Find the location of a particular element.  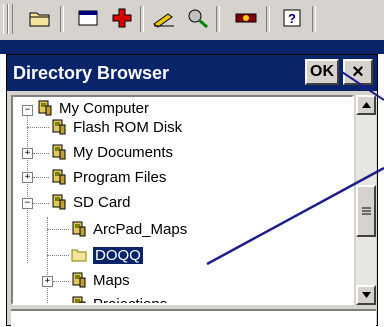

callout-line-ok is located at coordinates (361, 85).